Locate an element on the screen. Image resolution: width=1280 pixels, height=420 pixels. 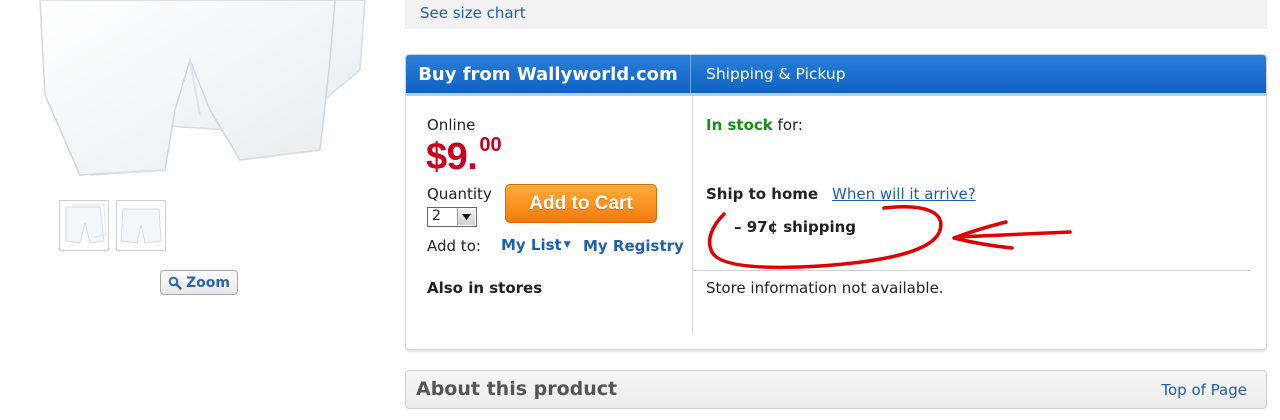
my-list-link: My List ▼ is located at coordinates (536, 245).